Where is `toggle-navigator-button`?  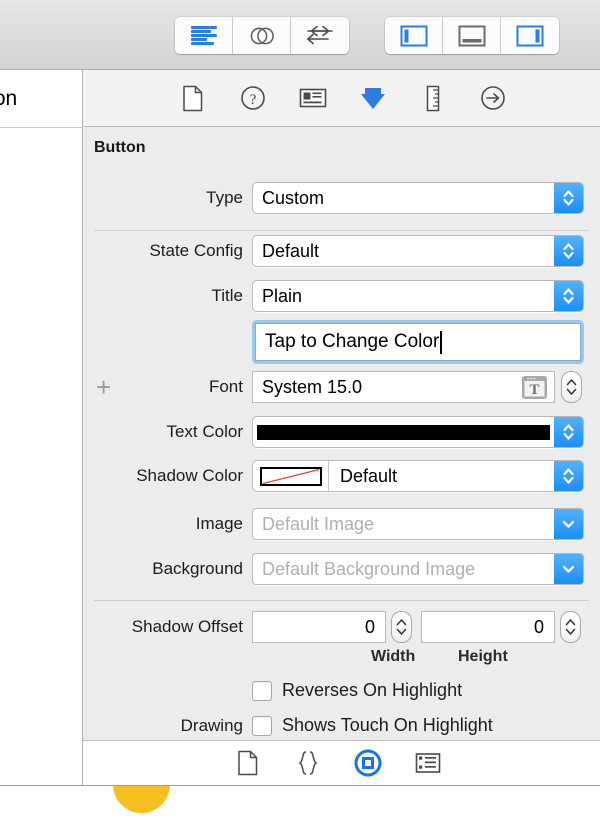
toggle-navigator-button is located at coordinates (414, 35).